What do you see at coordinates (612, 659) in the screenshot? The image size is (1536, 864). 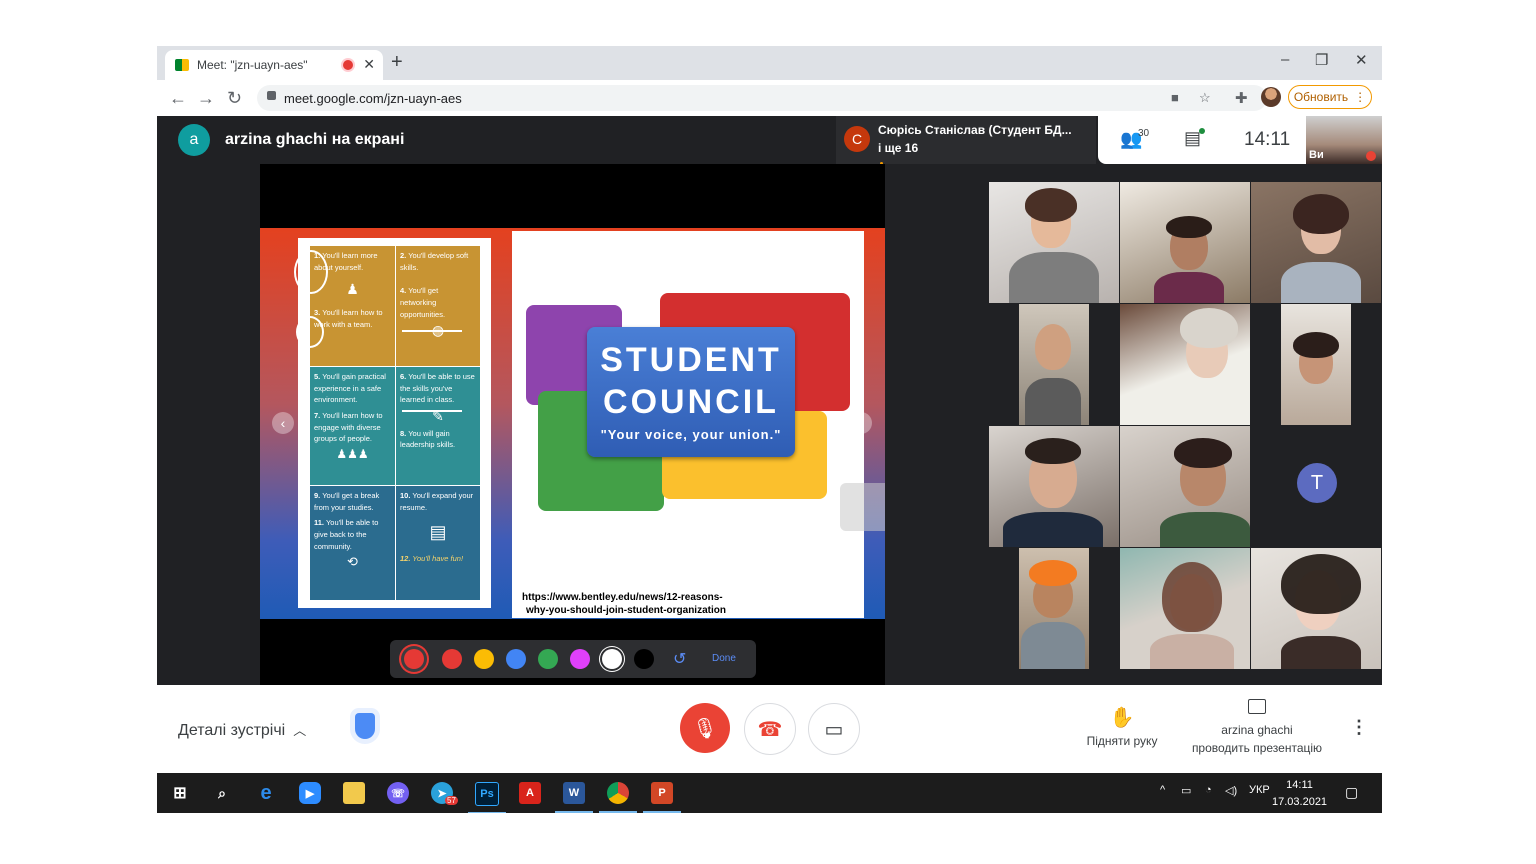 I see `pen-color-white` at bounding box center [612, 659].